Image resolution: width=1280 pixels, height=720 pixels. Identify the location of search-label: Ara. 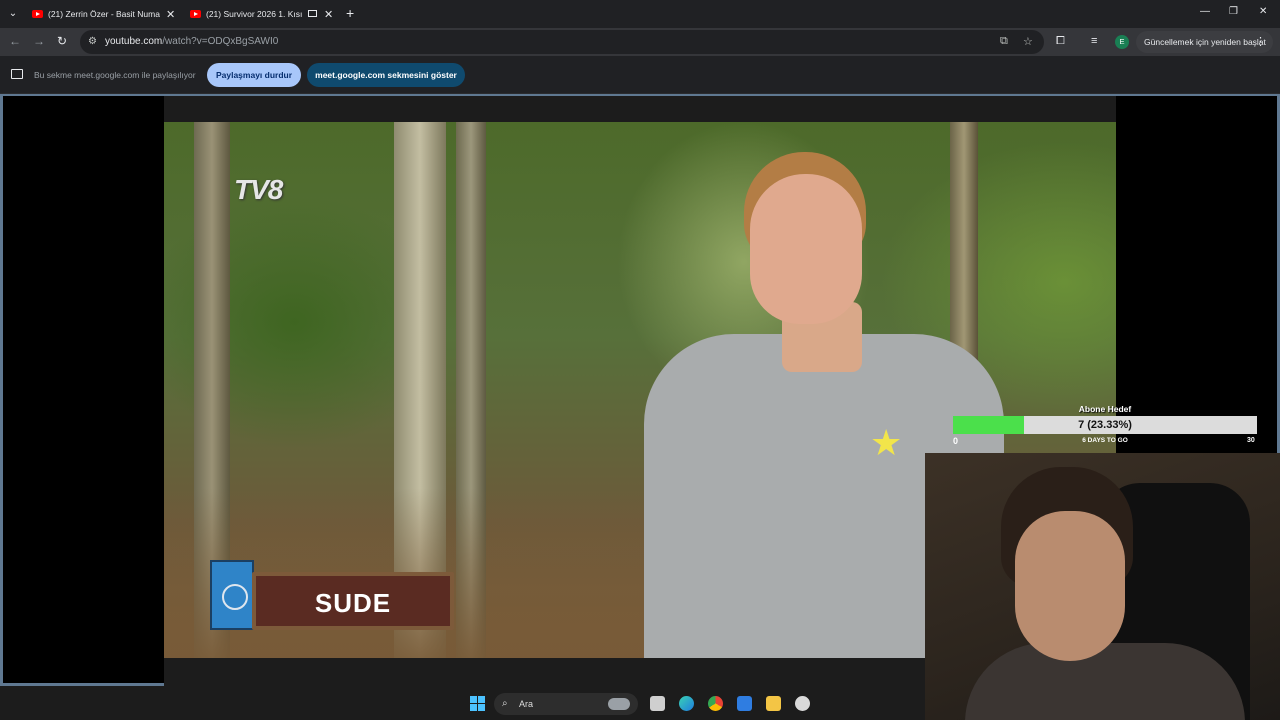
(526, 704).